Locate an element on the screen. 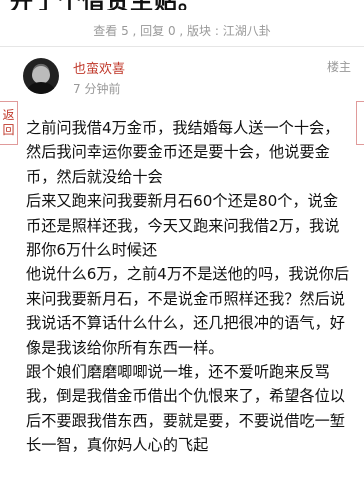 The image size is (364, 489). post-time: 7 分钟前 is located at coordinates (97, 89).